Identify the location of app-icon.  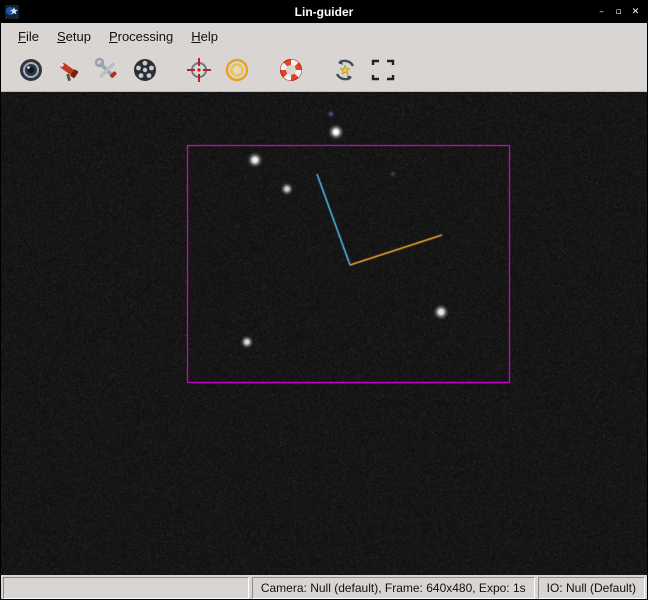
(12, 12).